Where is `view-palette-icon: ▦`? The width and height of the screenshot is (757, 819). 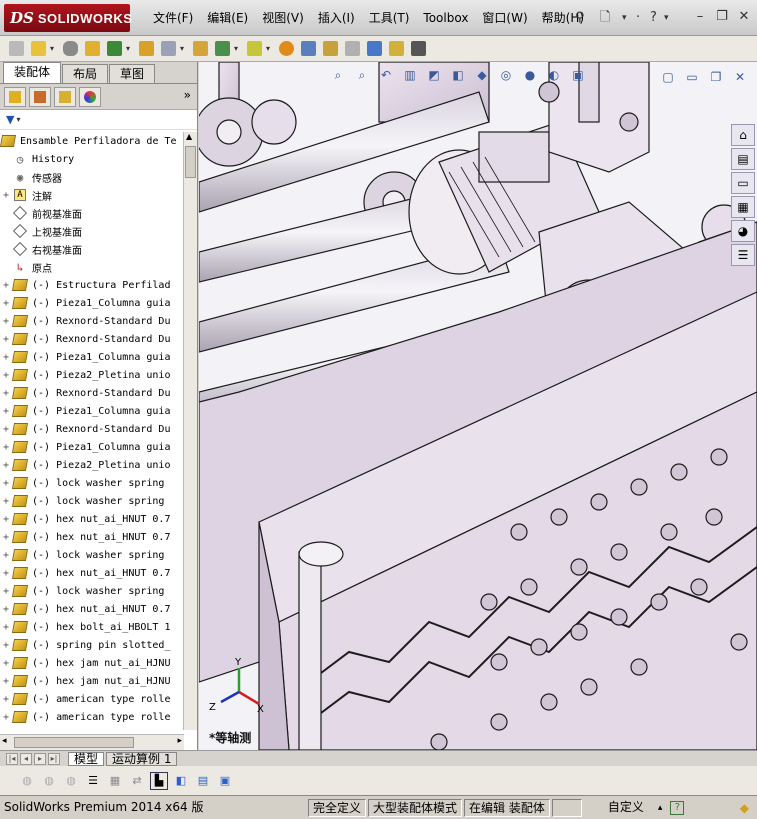 view-palette-icon: ▦ is located at coordinates (743, 207).